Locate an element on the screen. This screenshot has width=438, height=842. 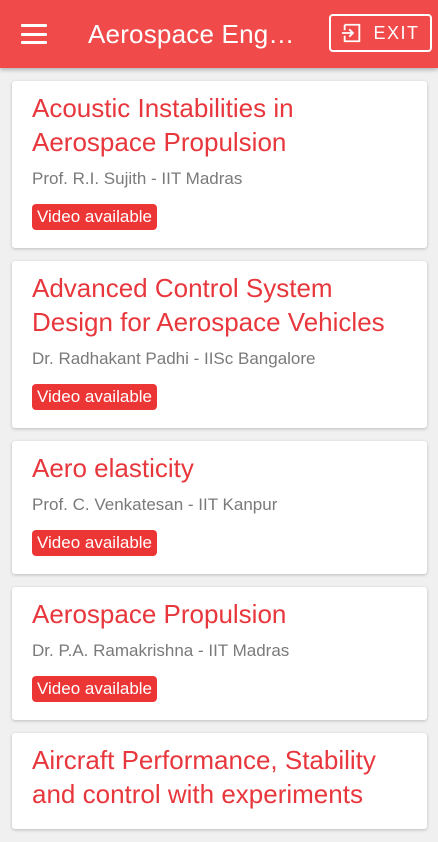
app-bar: Aerospace Eng… EXIT is located at coordinates (219, 34).